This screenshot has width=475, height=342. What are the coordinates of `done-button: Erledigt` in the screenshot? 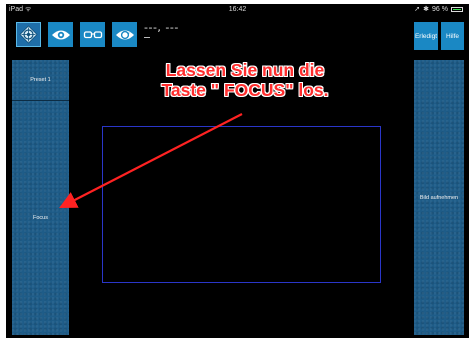 It's located at (426, 36).